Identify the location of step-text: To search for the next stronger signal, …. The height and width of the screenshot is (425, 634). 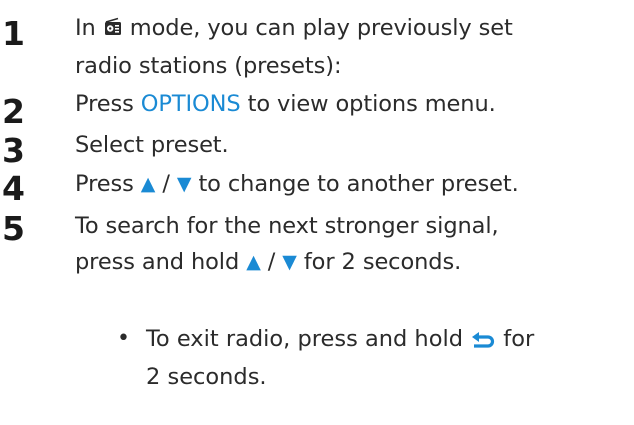
(353, 244).